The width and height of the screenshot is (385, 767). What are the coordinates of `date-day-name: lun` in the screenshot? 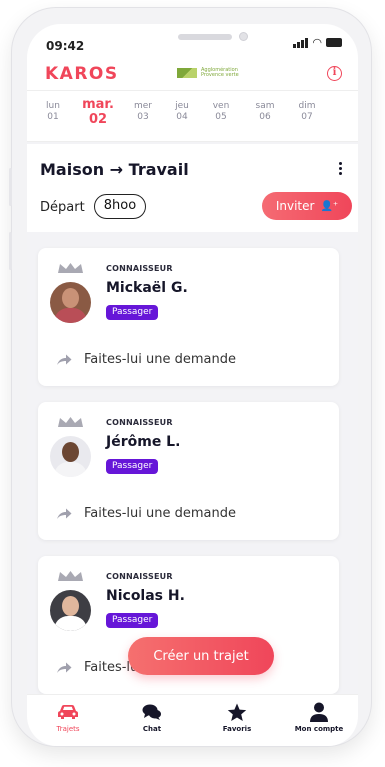 It's located at (53, 106).